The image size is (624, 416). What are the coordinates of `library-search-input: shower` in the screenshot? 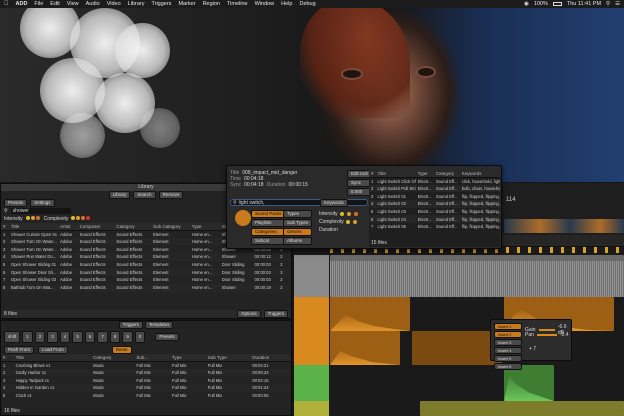 It's located at (40, 211).